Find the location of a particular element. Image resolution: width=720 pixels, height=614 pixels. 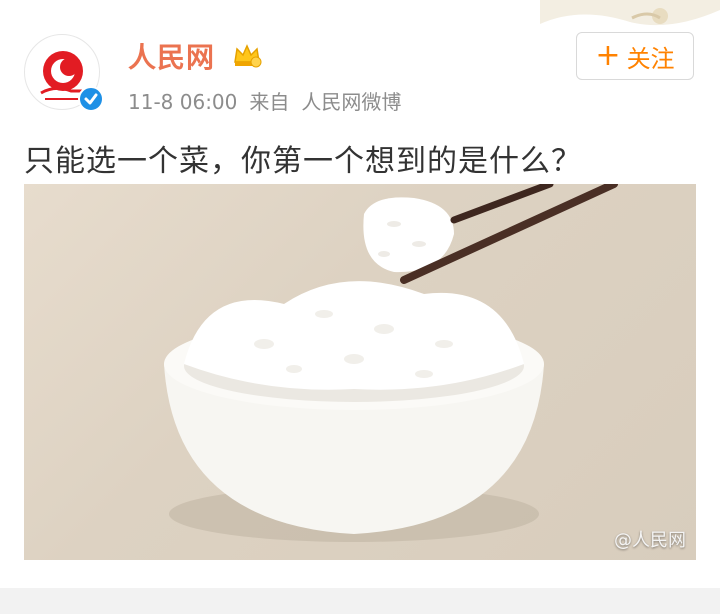

crown-icon is located at coordinates (248, 56).